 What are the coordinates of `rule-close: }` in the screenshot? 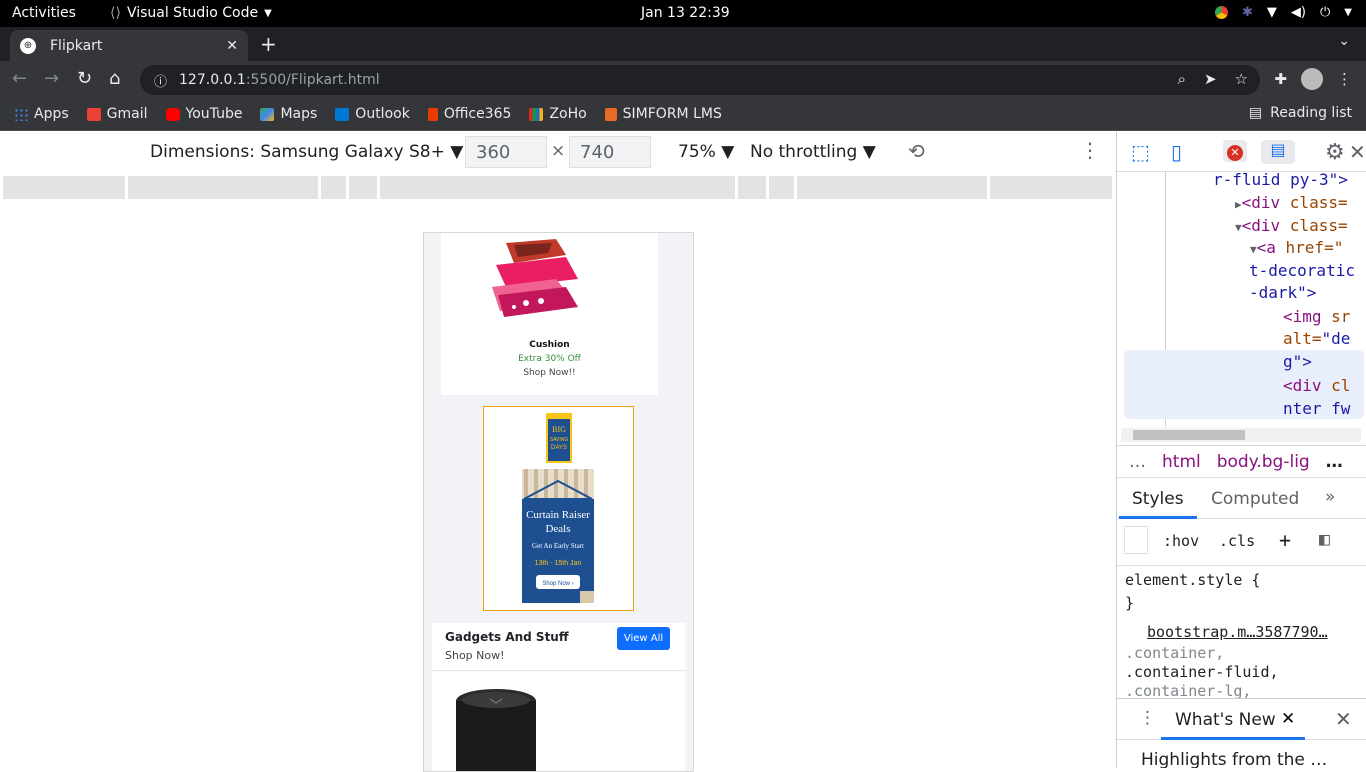 It's located at (1130, 603).